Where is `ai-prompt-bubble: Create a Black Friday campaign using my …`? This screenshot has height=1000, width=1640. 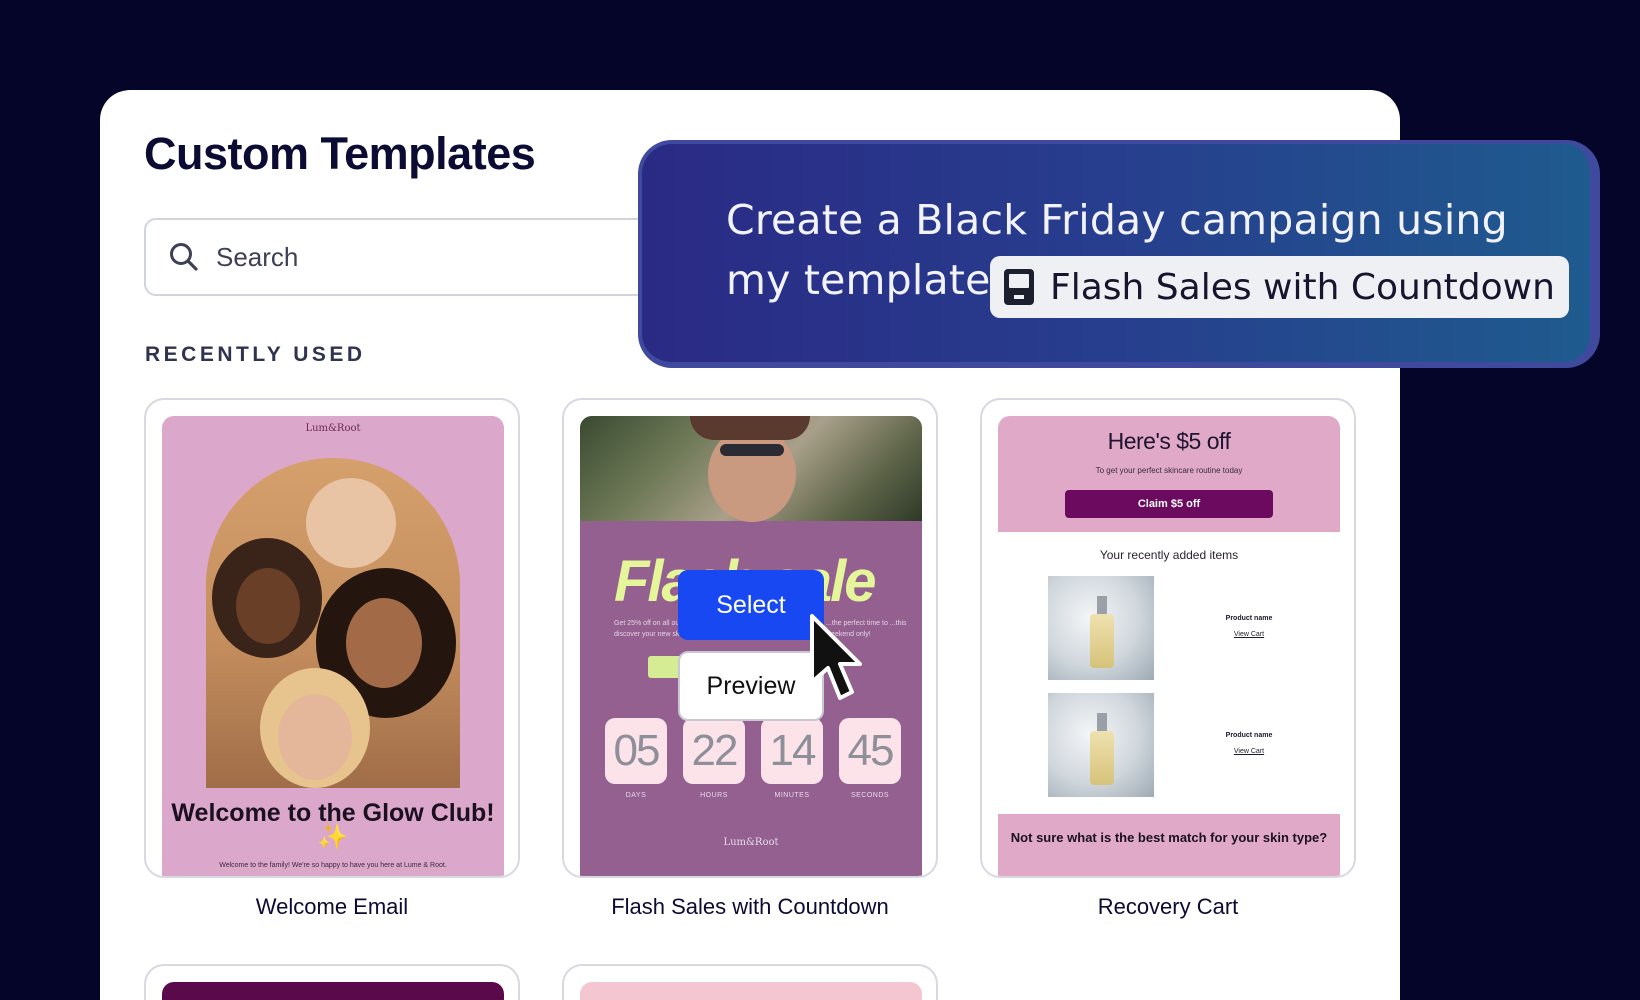
ai-prompt-bubble: Create a Black Friday campaign using my … is located at coordinates (1119, 254).